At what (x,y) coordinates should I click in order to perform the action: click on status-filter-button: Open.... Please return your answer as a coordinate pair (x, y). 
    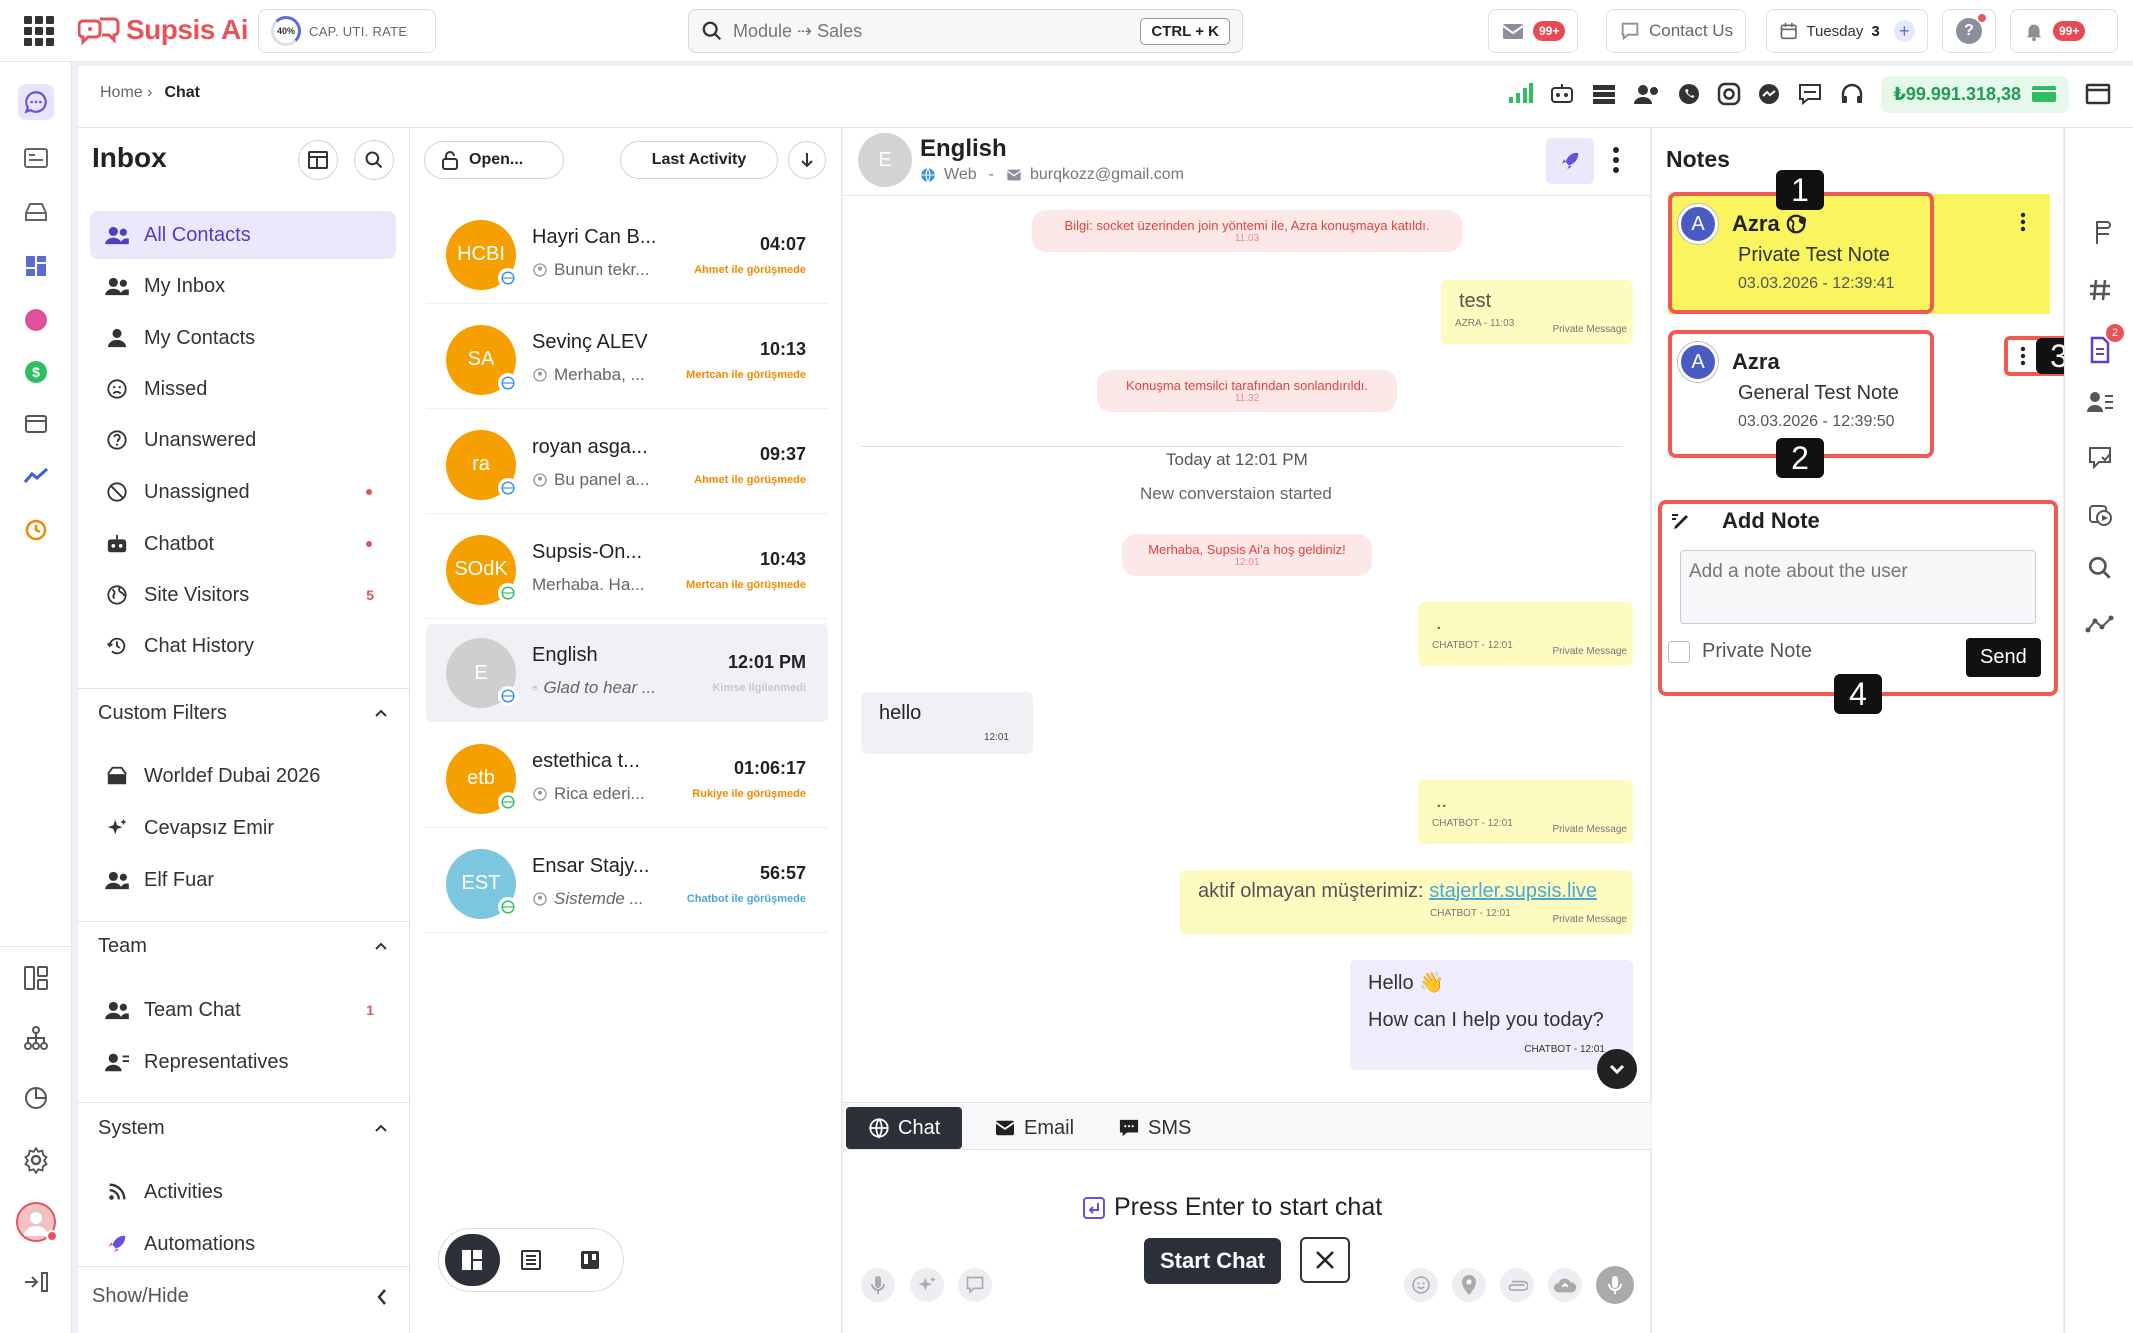
    Looking at the image, I should click on (494, 160).